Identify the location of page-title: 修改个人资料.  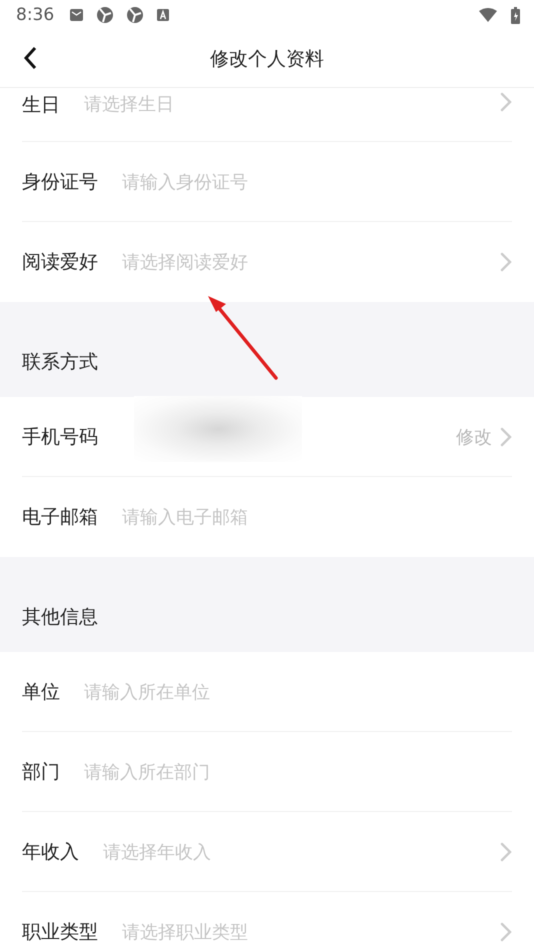
(267, 59).